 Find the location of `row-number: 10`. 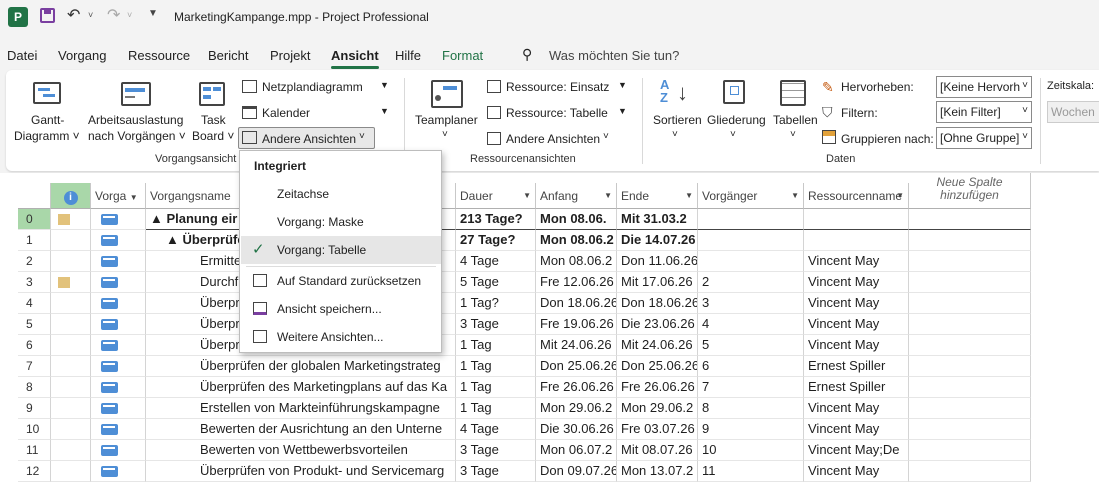

row-number: 10 is located at coordinates (34, 429).